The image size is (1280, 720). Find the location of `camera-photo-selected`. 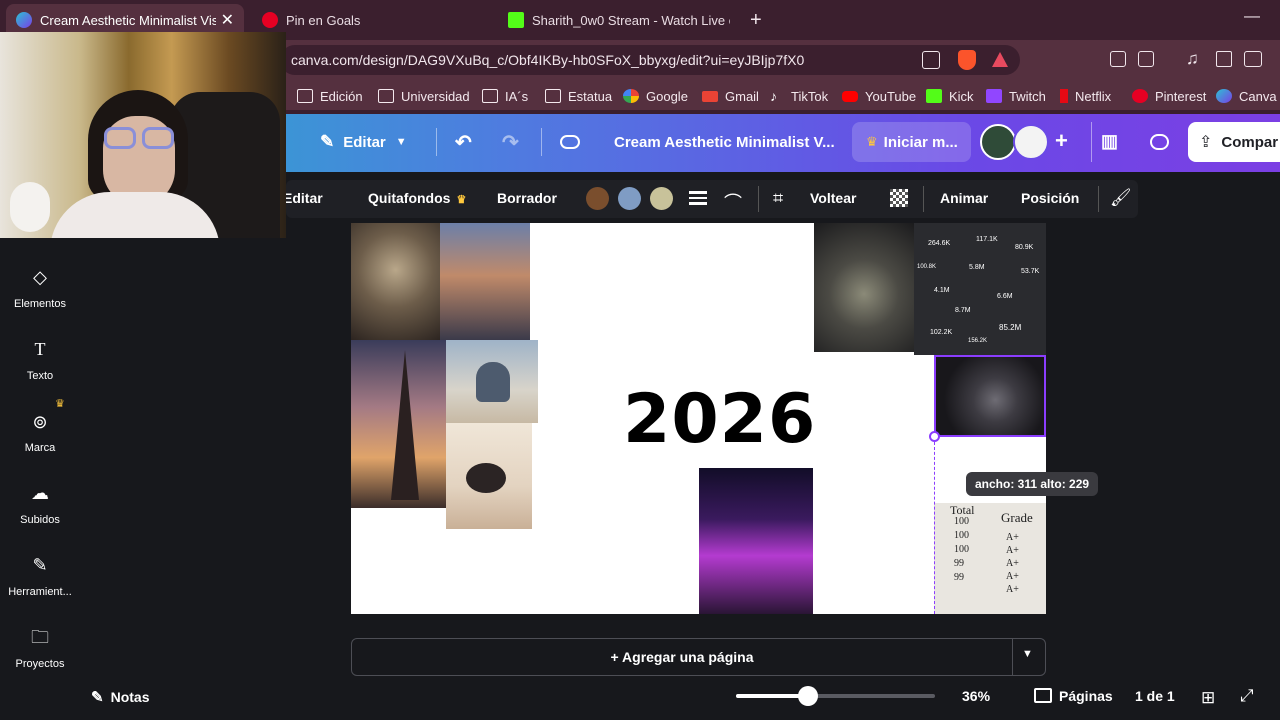

camera-photo-selected is located at coordinates (990, 396).